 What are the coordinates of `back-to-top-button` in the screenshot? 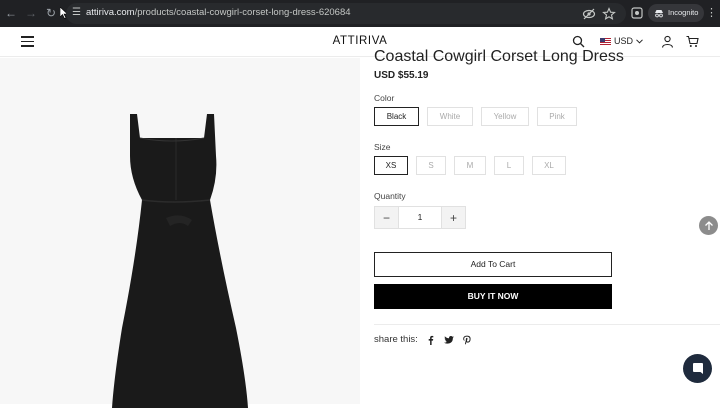 It's located at (708, 225).